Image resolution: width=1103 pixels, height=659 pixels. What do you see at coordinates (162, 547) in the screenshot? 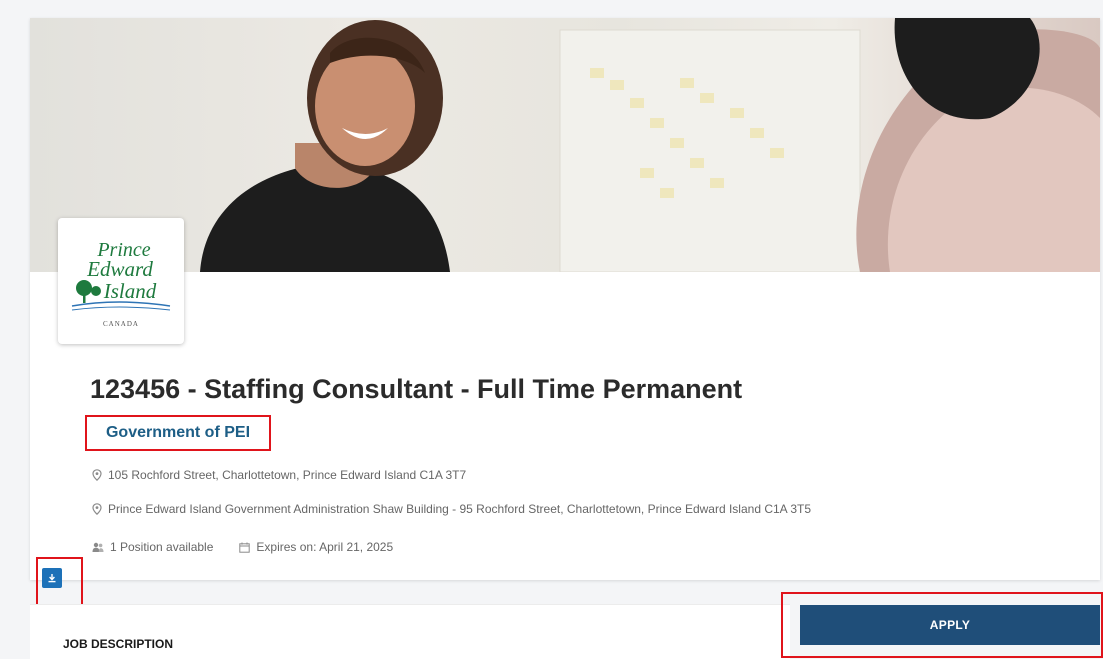
I see `positions-available: 1 Position available` at bounding box center [162, 547].